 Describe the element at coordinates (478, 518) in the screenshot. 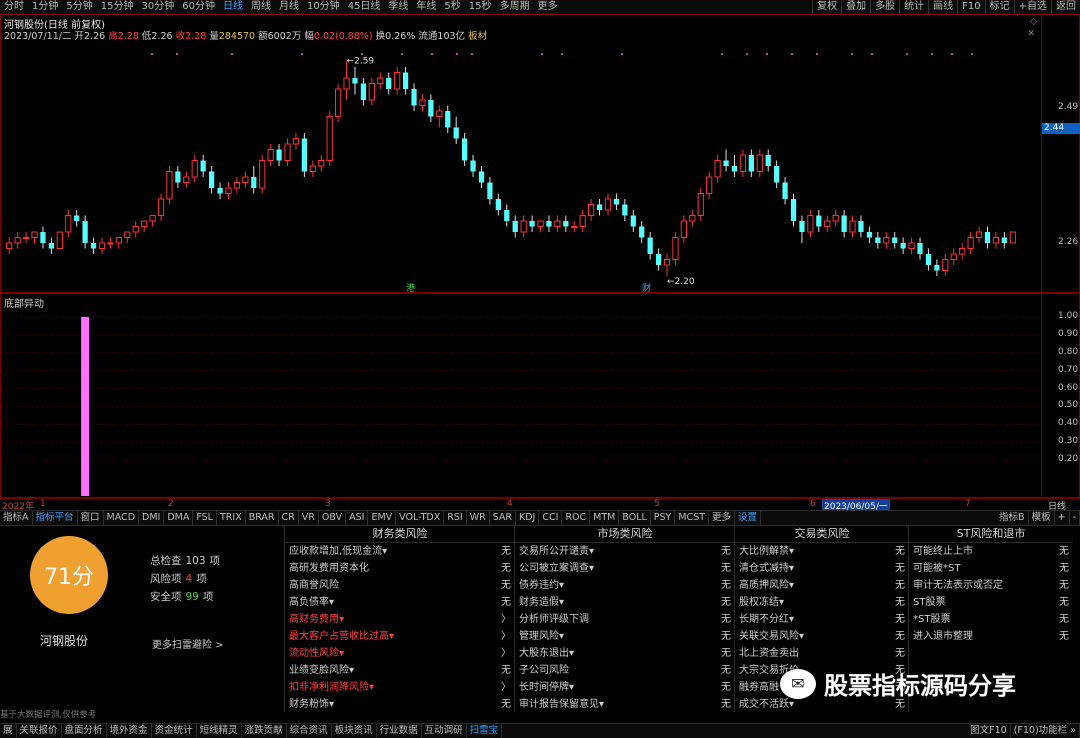

I see `indicator-tab-16: WR` at that location.